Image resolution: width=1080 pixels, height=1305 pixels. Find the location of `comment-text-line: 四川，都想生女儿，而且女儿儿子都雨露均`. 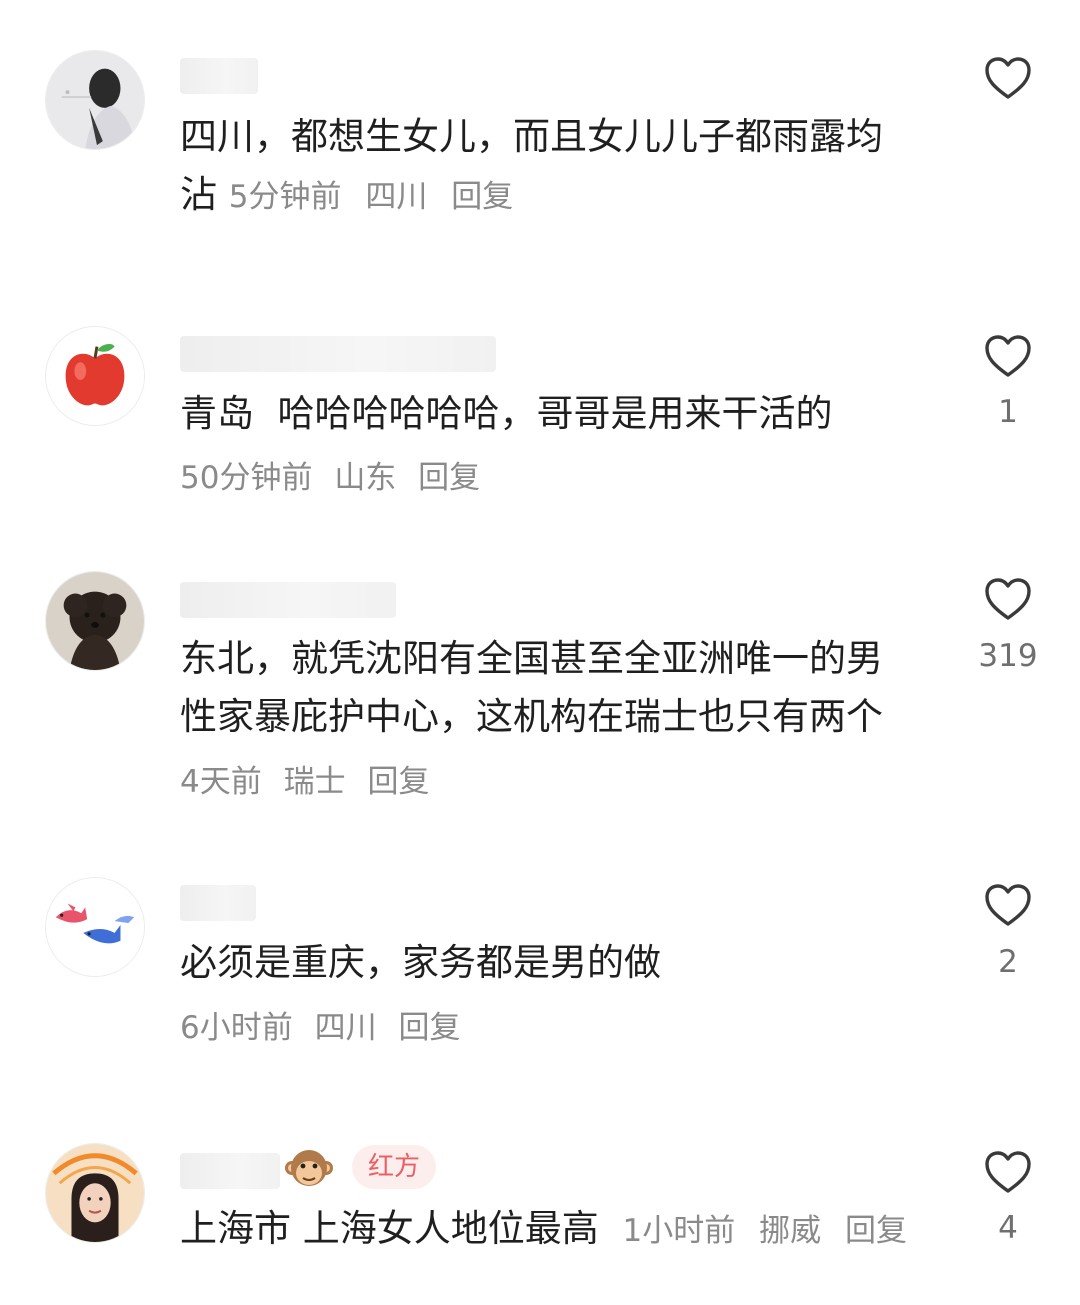

comment-text-line: 四川，都想生女儿，而且女儿儿子都雨露均 is located at coordinates (531, 136).